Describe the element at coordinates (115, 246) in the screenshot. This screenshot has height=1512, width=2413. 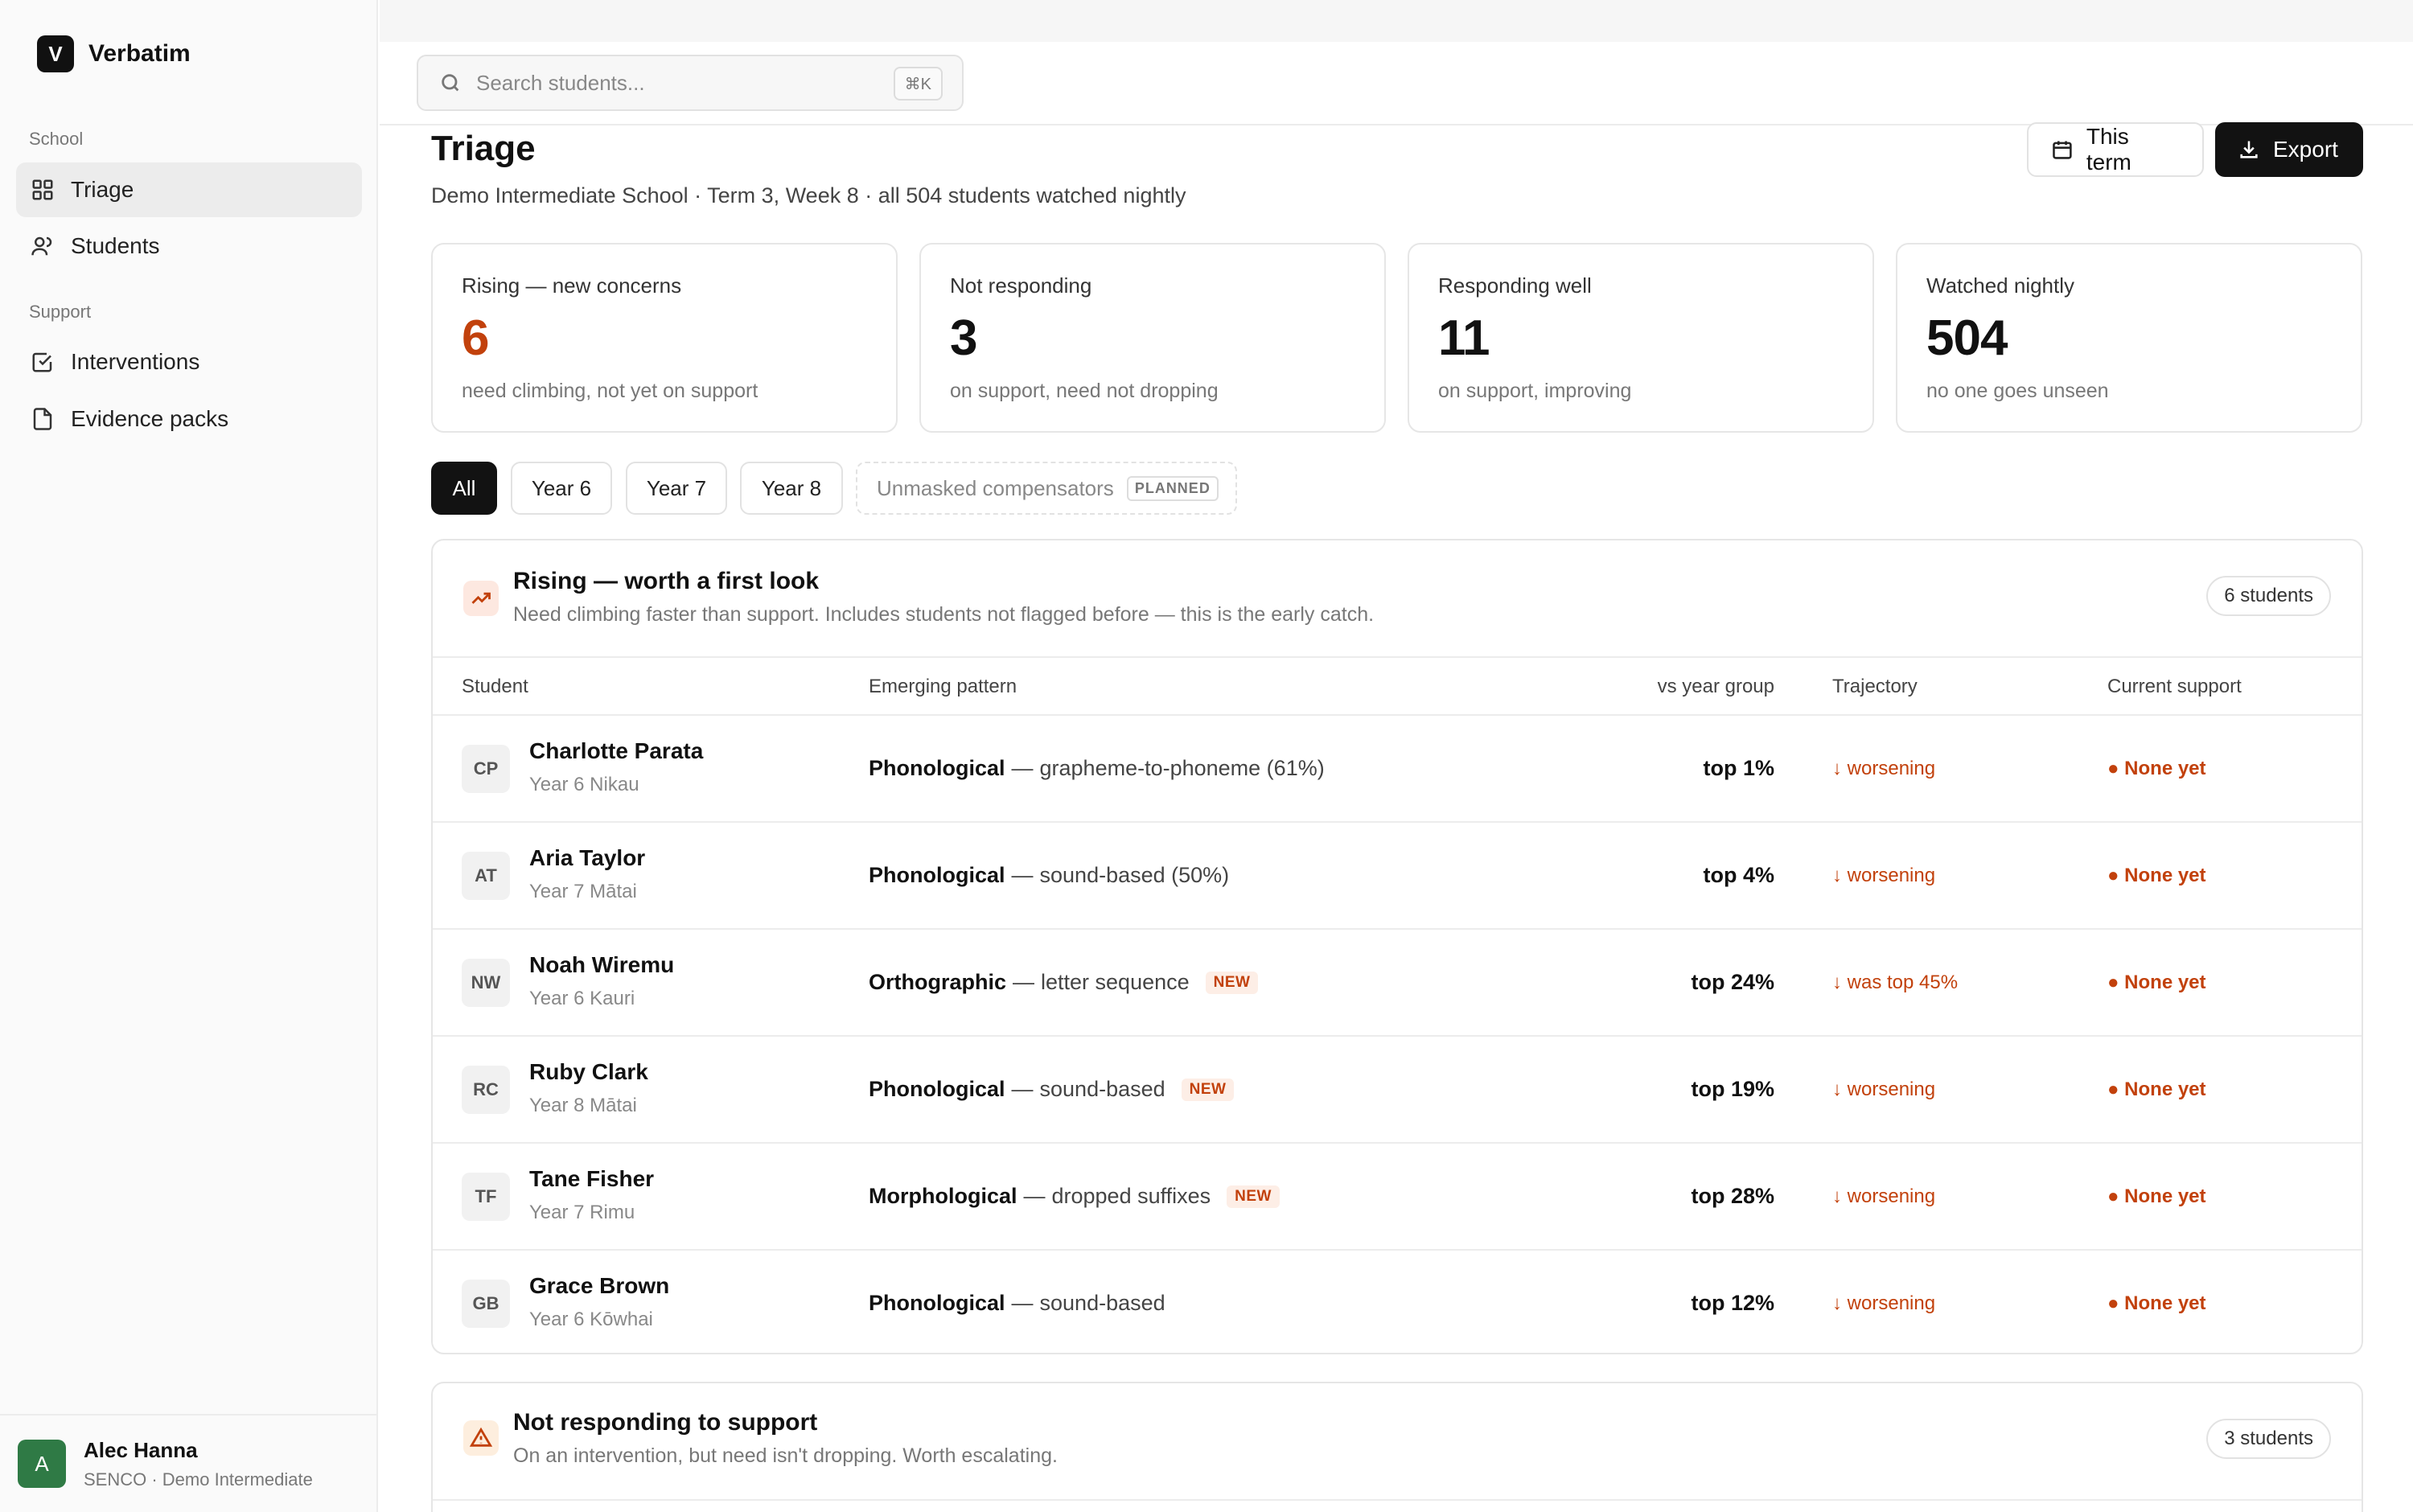
I see `sidebar-item-label: Students` at that location.